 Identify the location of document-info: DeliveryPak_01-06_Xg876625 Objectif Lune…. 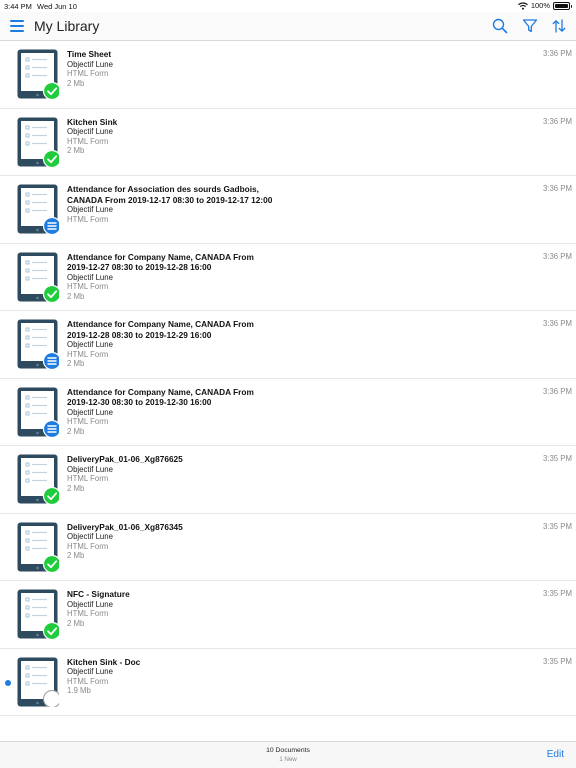
(172, 473).